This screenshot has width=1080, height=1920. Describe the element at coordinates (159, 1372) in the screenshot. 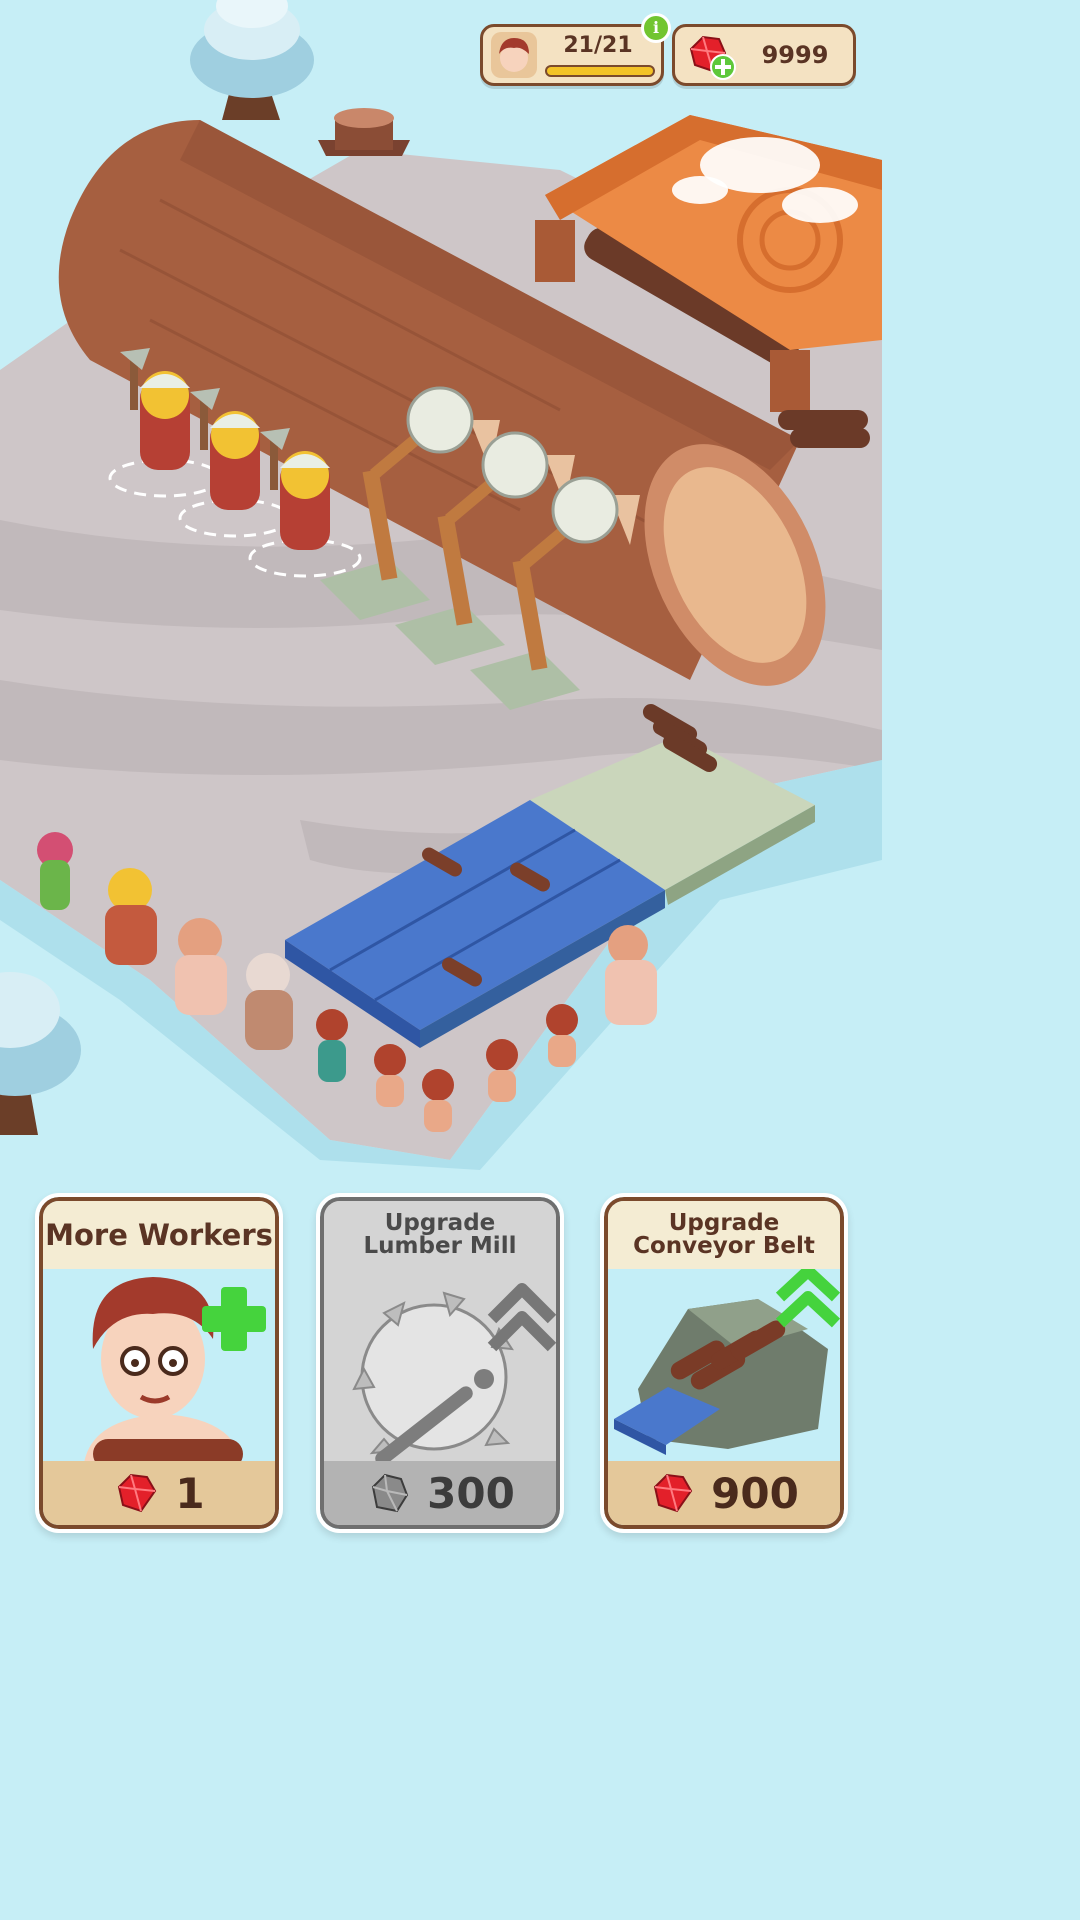

I see `caveman-portrait-icon` at that location.